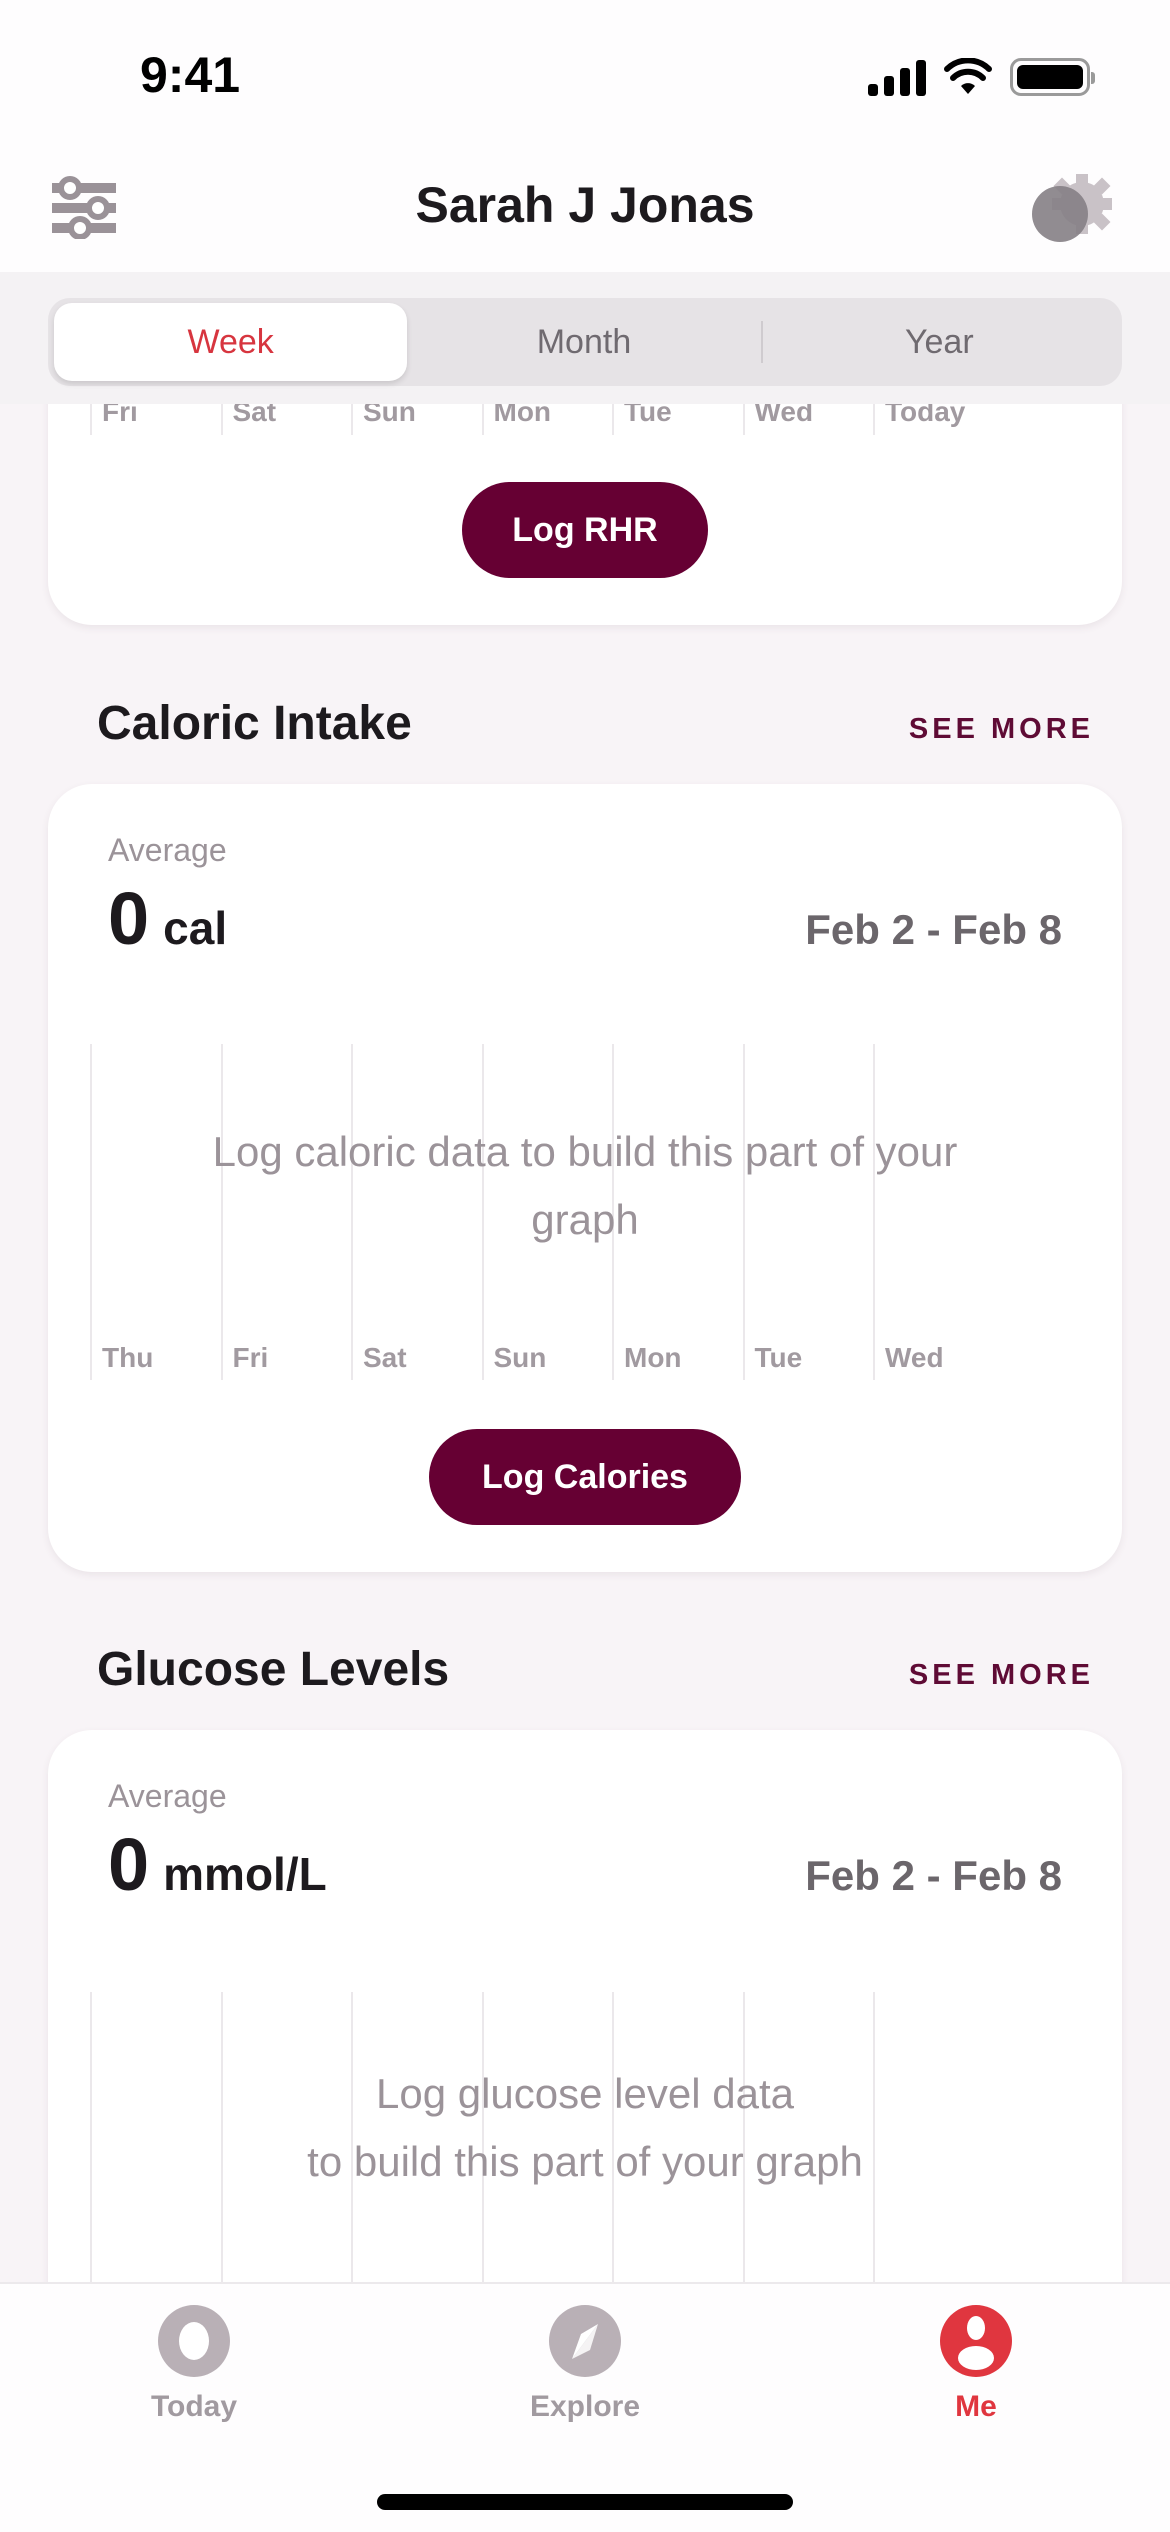  I want to click on segment-month: Month, so click(583, 342).